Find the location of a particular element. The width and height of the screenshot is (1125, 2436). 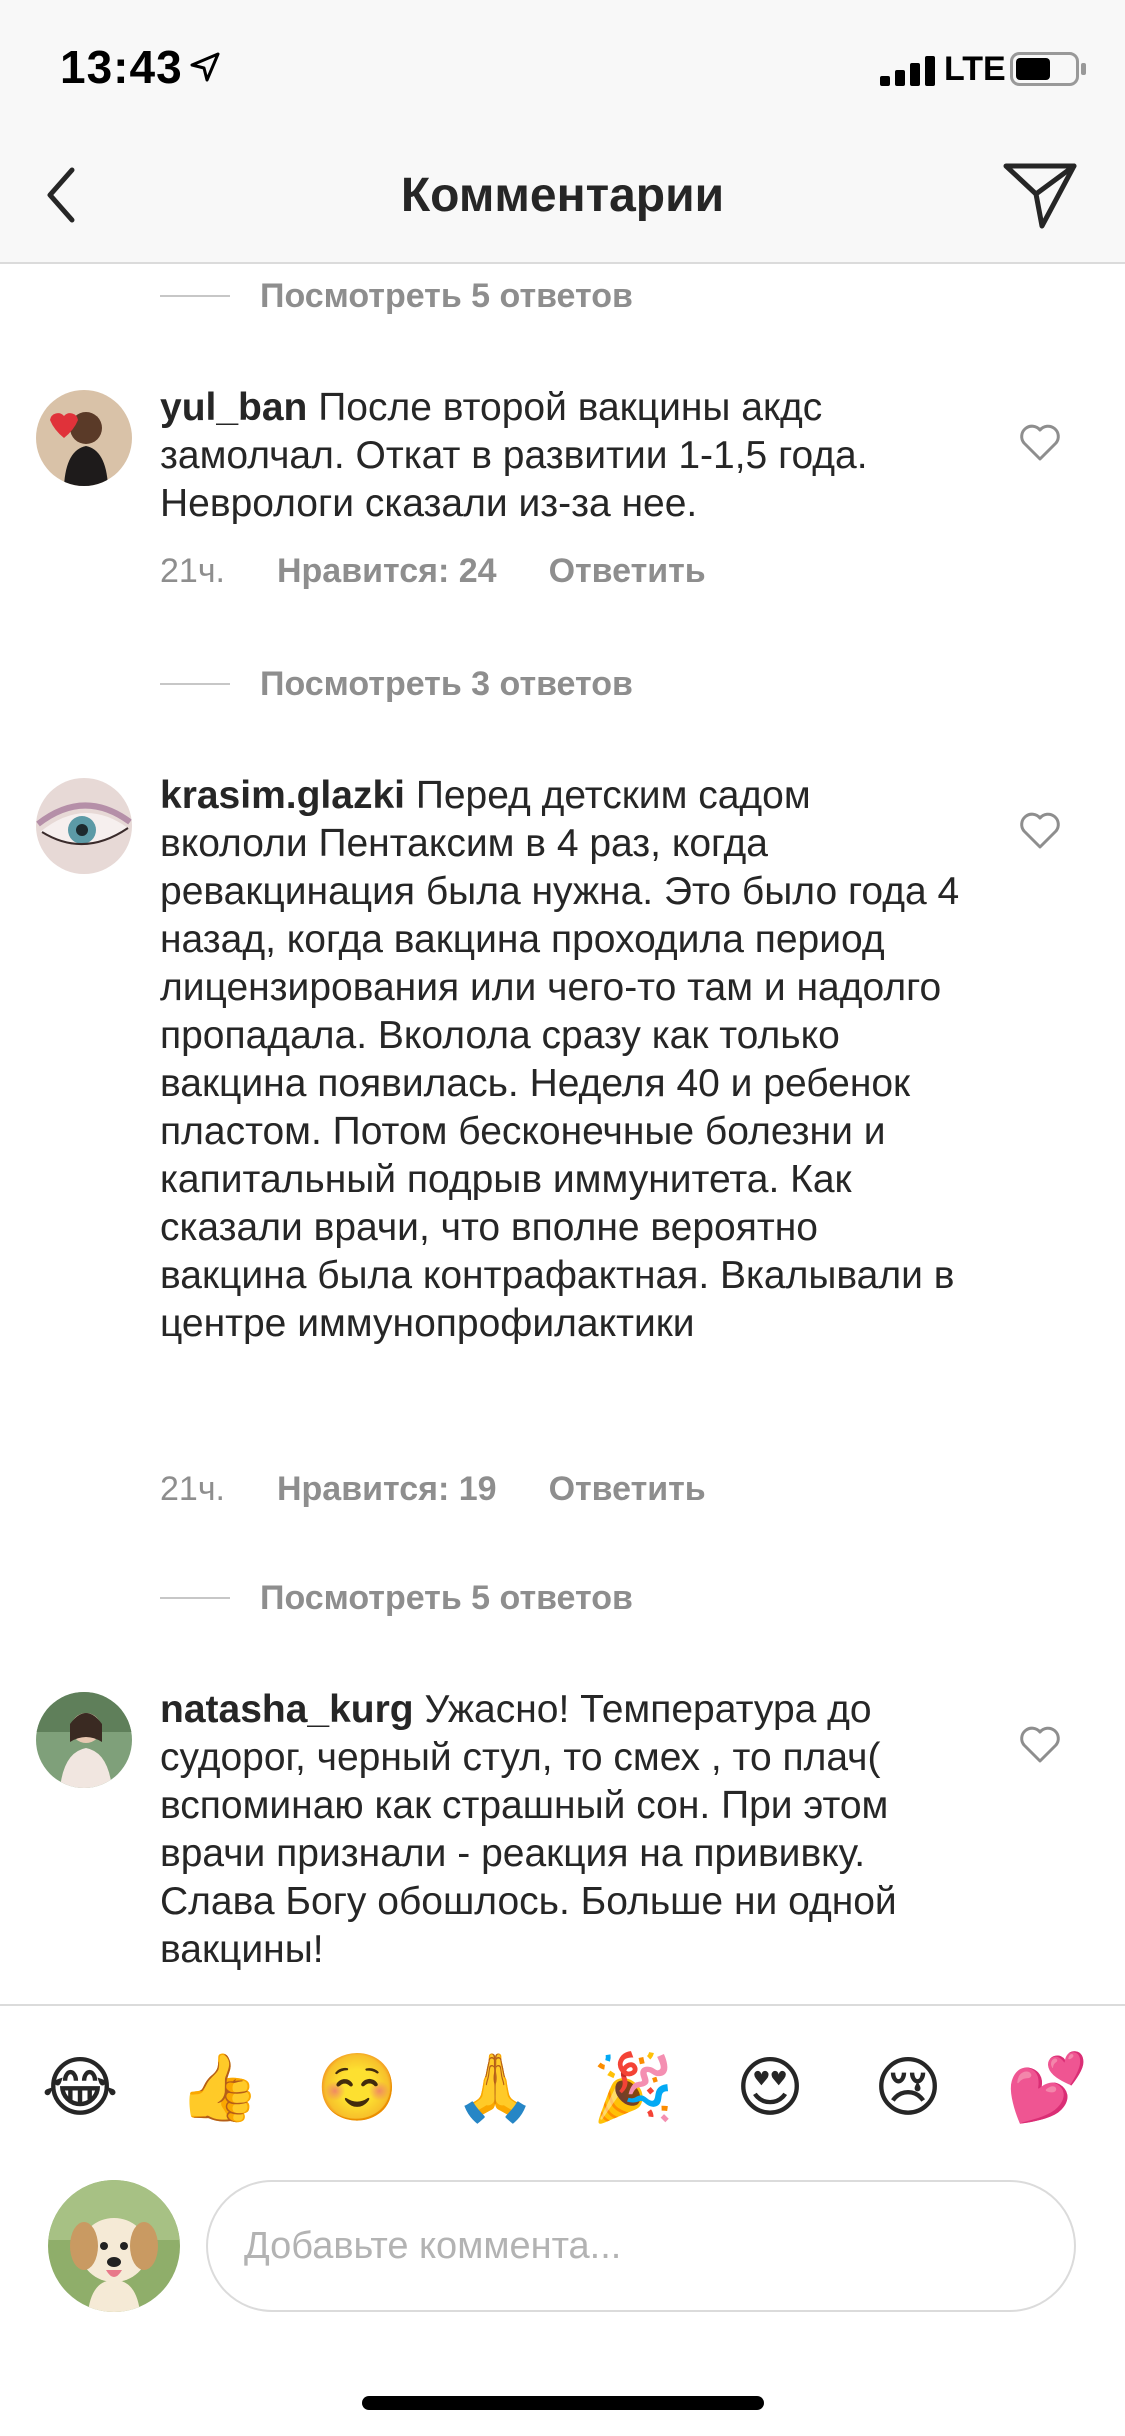

network-type: LTE is located at coordinates (975, 69).